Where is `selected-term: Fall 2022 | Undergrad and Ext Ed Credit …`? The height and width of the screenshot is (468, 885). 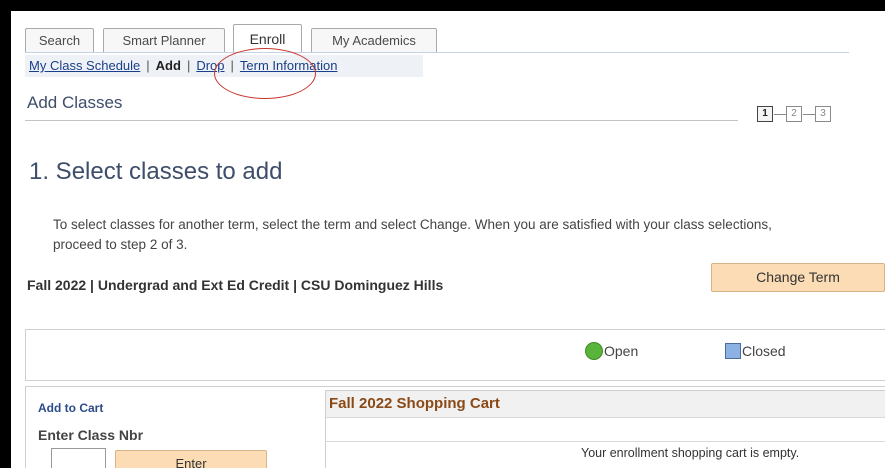
selected-term: Fall 2022 | Undergrad and Ext Ed Credit … is located at coordinates (235, 285).